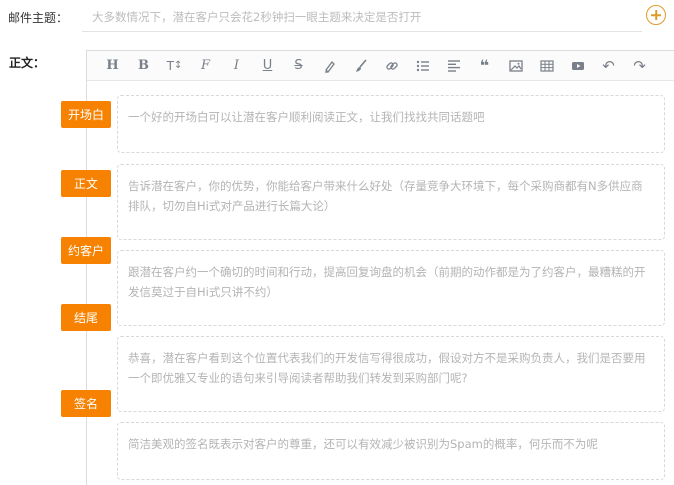 The width and height of the screenshot is (674, 485). What do you see at coordinates (143, 66) in the screenshot?
I see `bold-icon: B` at bounding box center [143, 66].